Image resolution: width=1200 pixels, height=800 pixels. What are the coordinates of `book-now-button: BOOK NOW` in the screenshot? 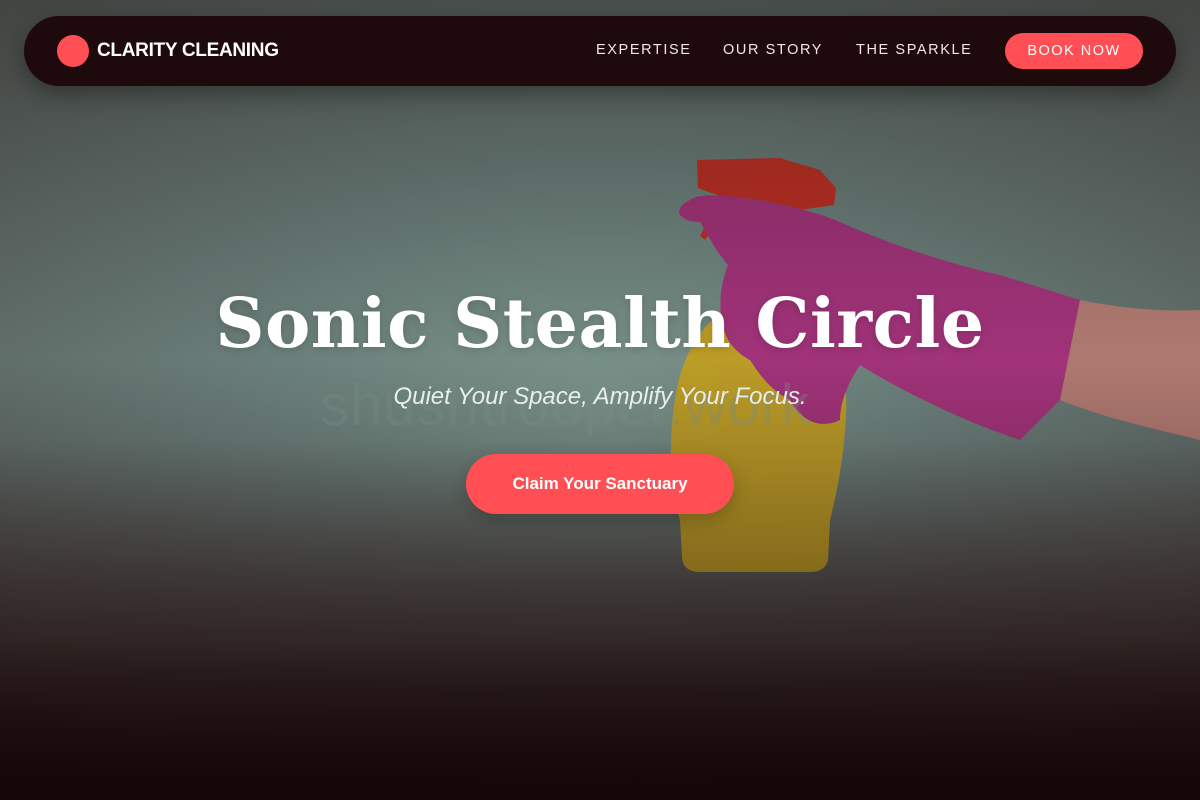 It's located at (1074, 51).